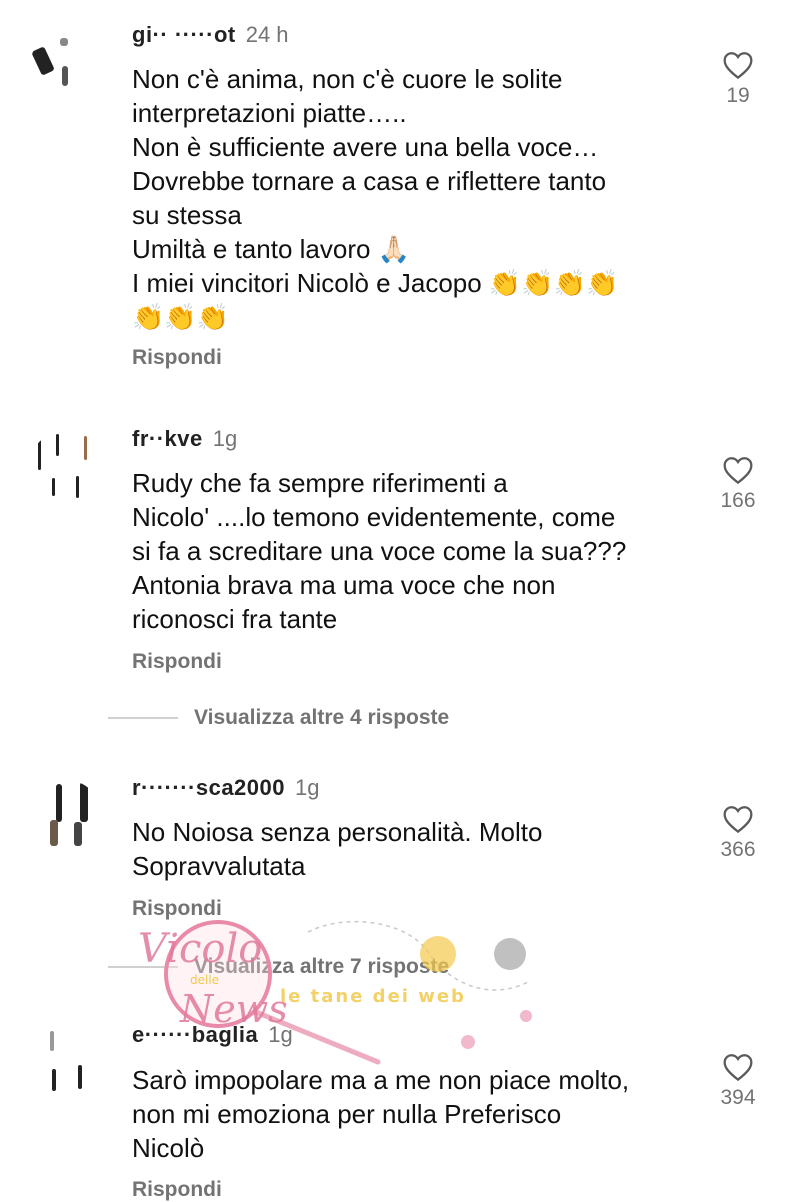 The image size is (794, 1202). I want to click on like-count: 394, so click(738, 1097).